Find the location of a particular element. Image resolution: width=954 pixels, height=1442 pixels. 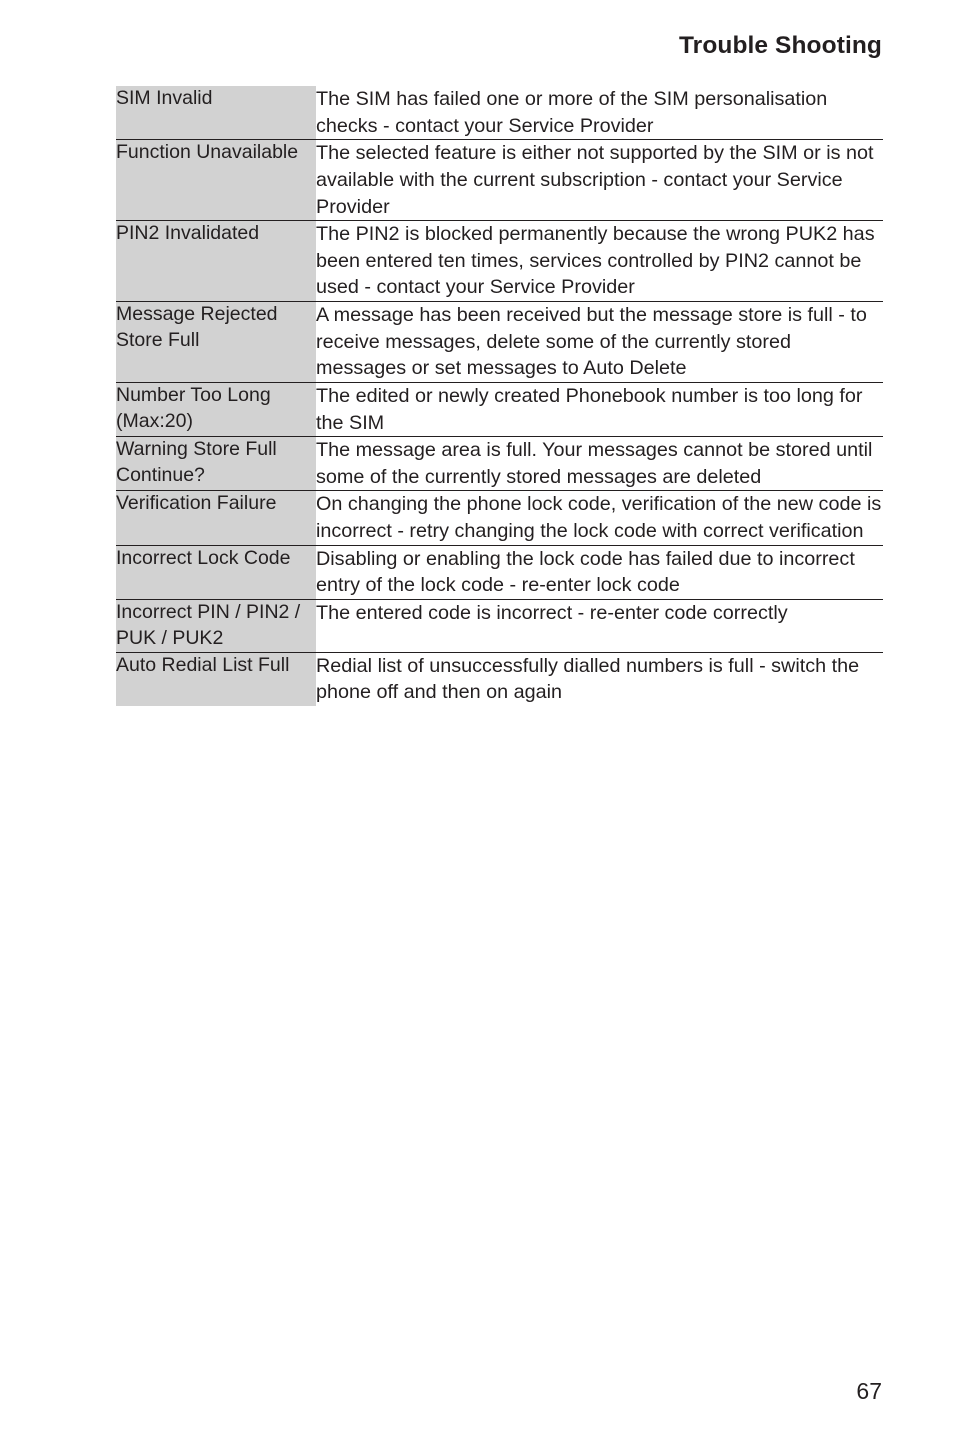

message-label-cell: PIN2 Invalidated is located at coordinates (216, 261).